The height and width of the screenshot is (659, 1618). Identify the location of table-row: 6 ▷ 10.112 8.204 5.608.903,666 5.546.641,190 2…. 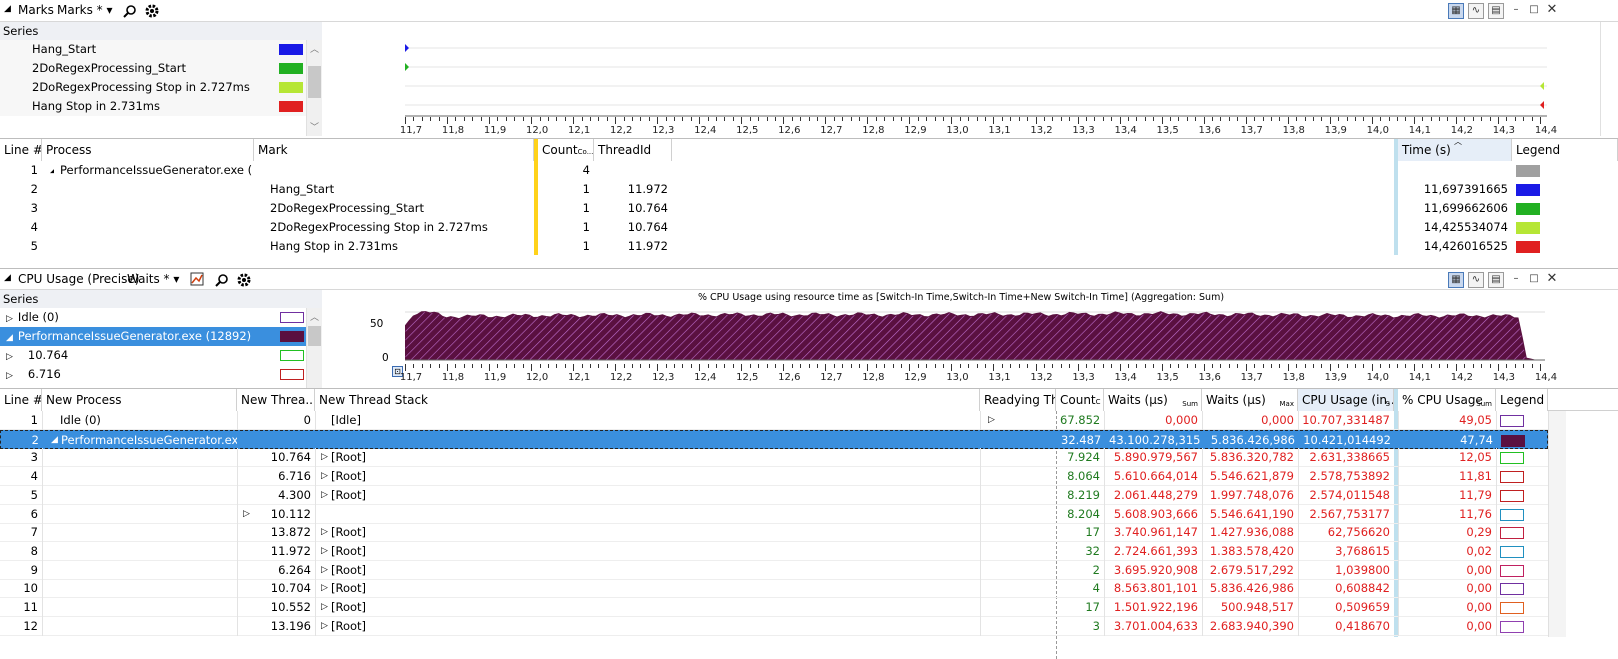
(774, 514).